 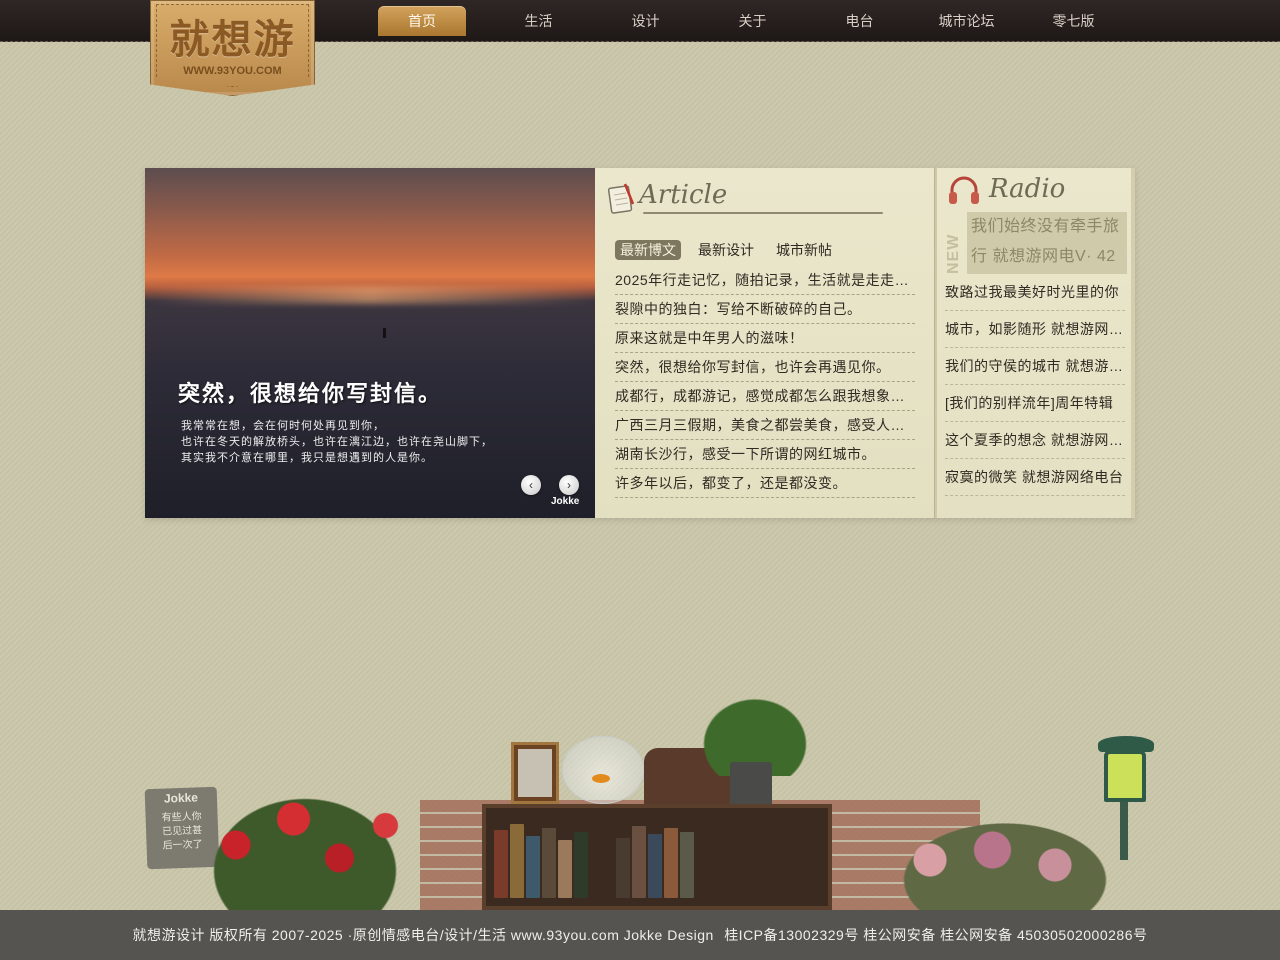 I want to click on photo-frame, so click(x=535, y=773).